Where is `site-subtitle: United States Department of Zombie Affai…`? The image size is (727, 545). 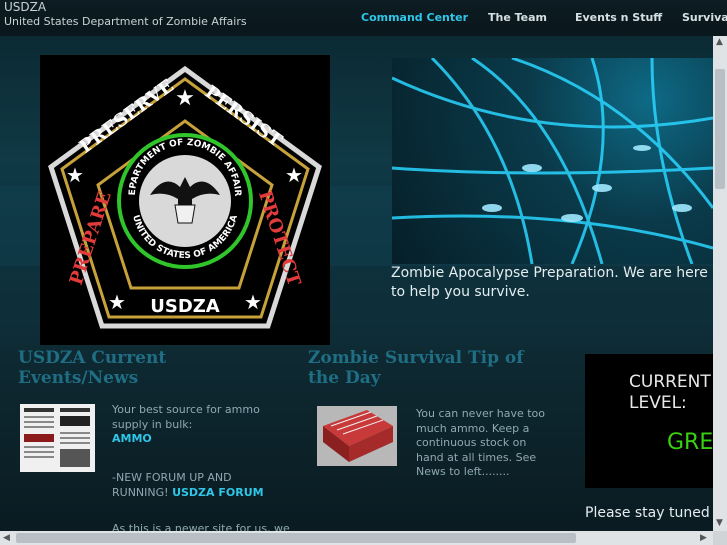 site-subtitle: United States Department of Zombie Affai… is located at coordinates (125, 21).